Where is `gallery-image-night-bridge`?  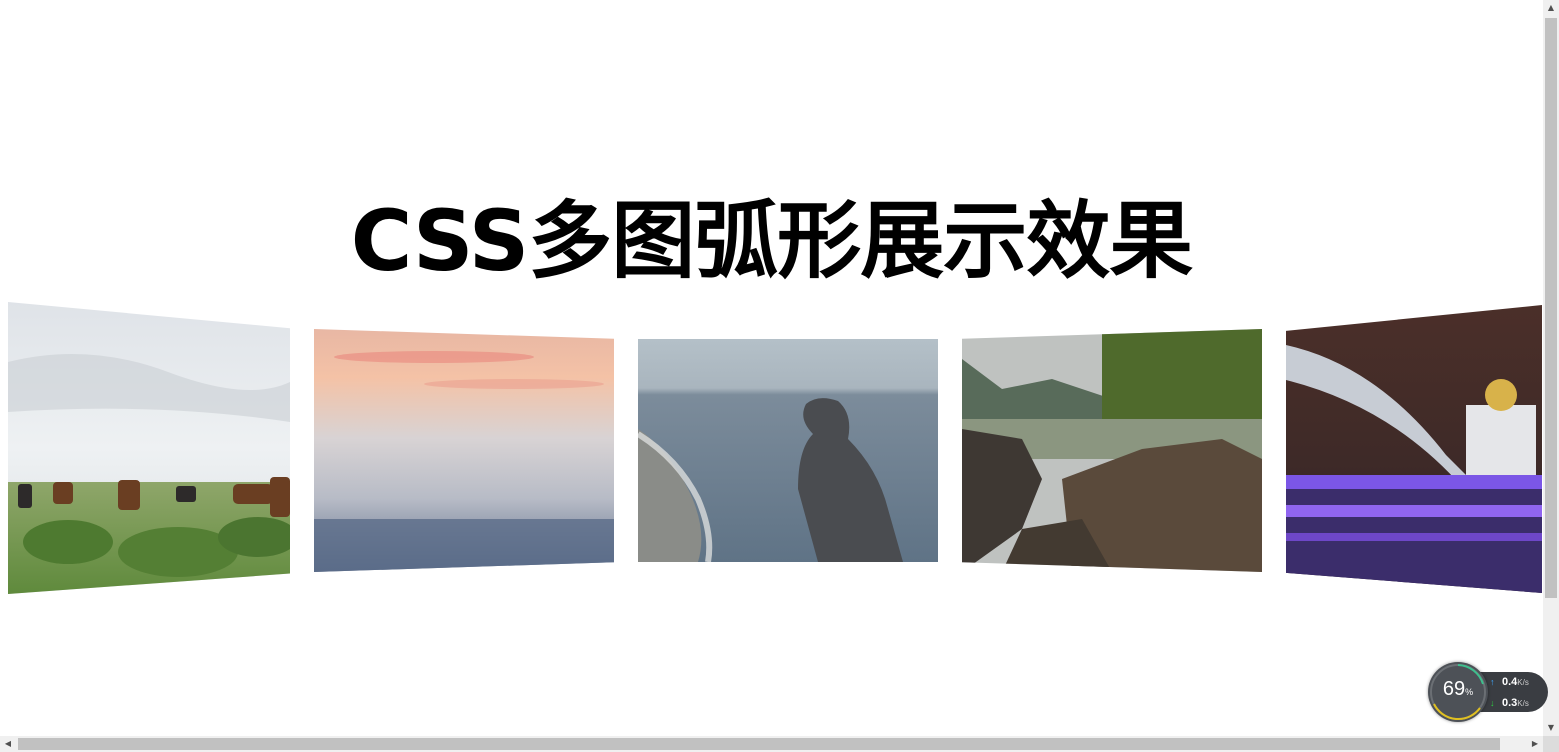 gallery-image-night-bridge is located at coordinates (1414, 449).